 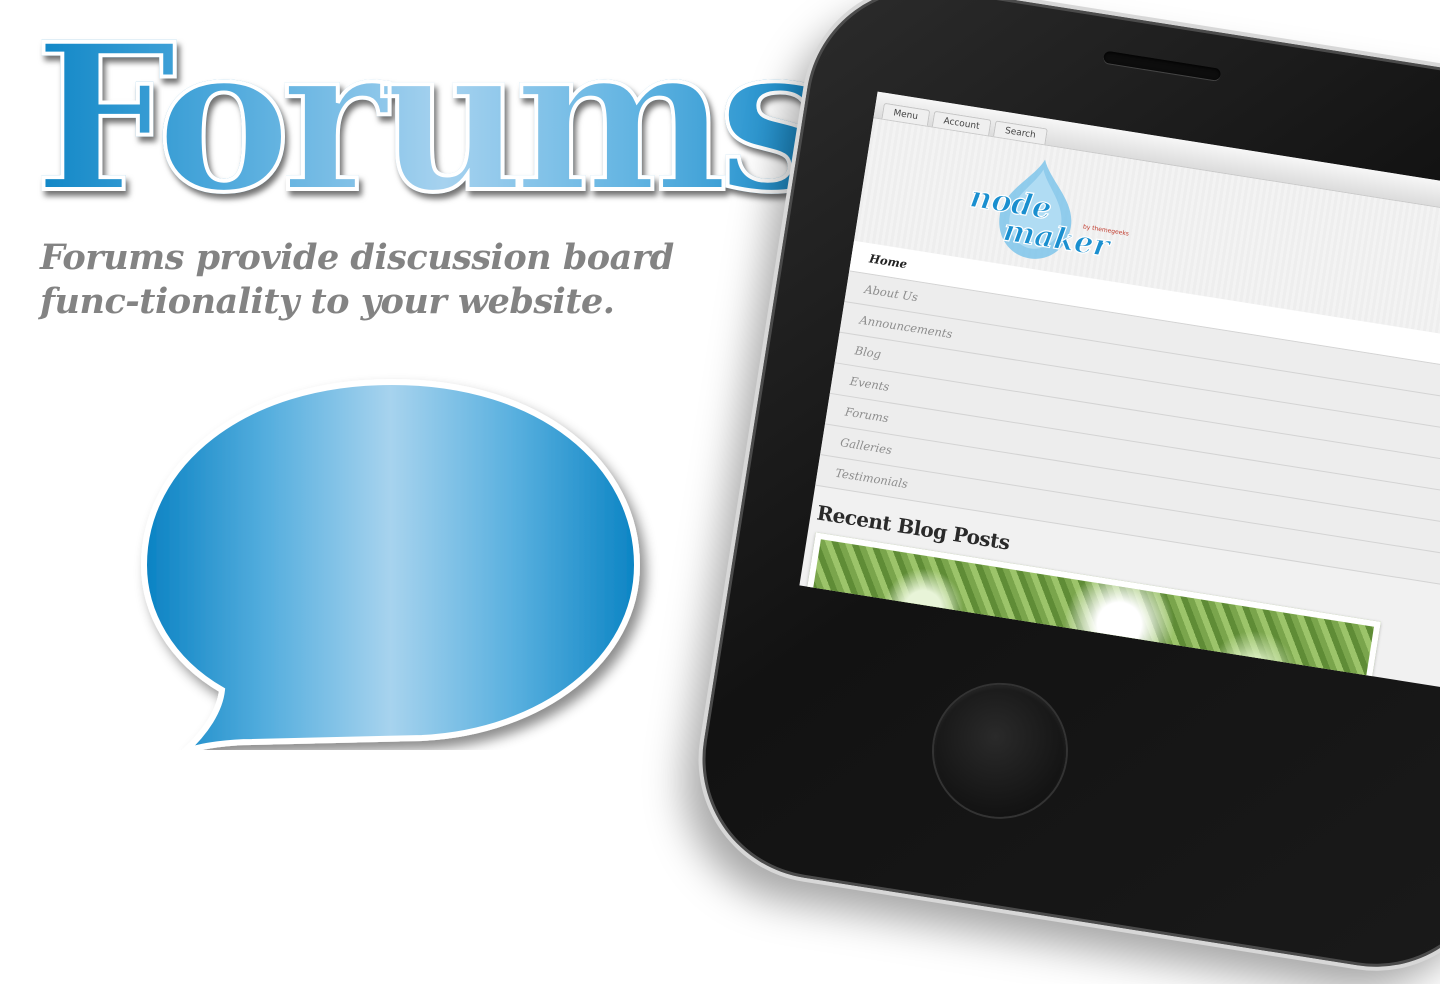 What do you see at coordinates (867, 415) in the screenshot?
I see `nav-item-label: Forums` at bounding box center [867, 415].